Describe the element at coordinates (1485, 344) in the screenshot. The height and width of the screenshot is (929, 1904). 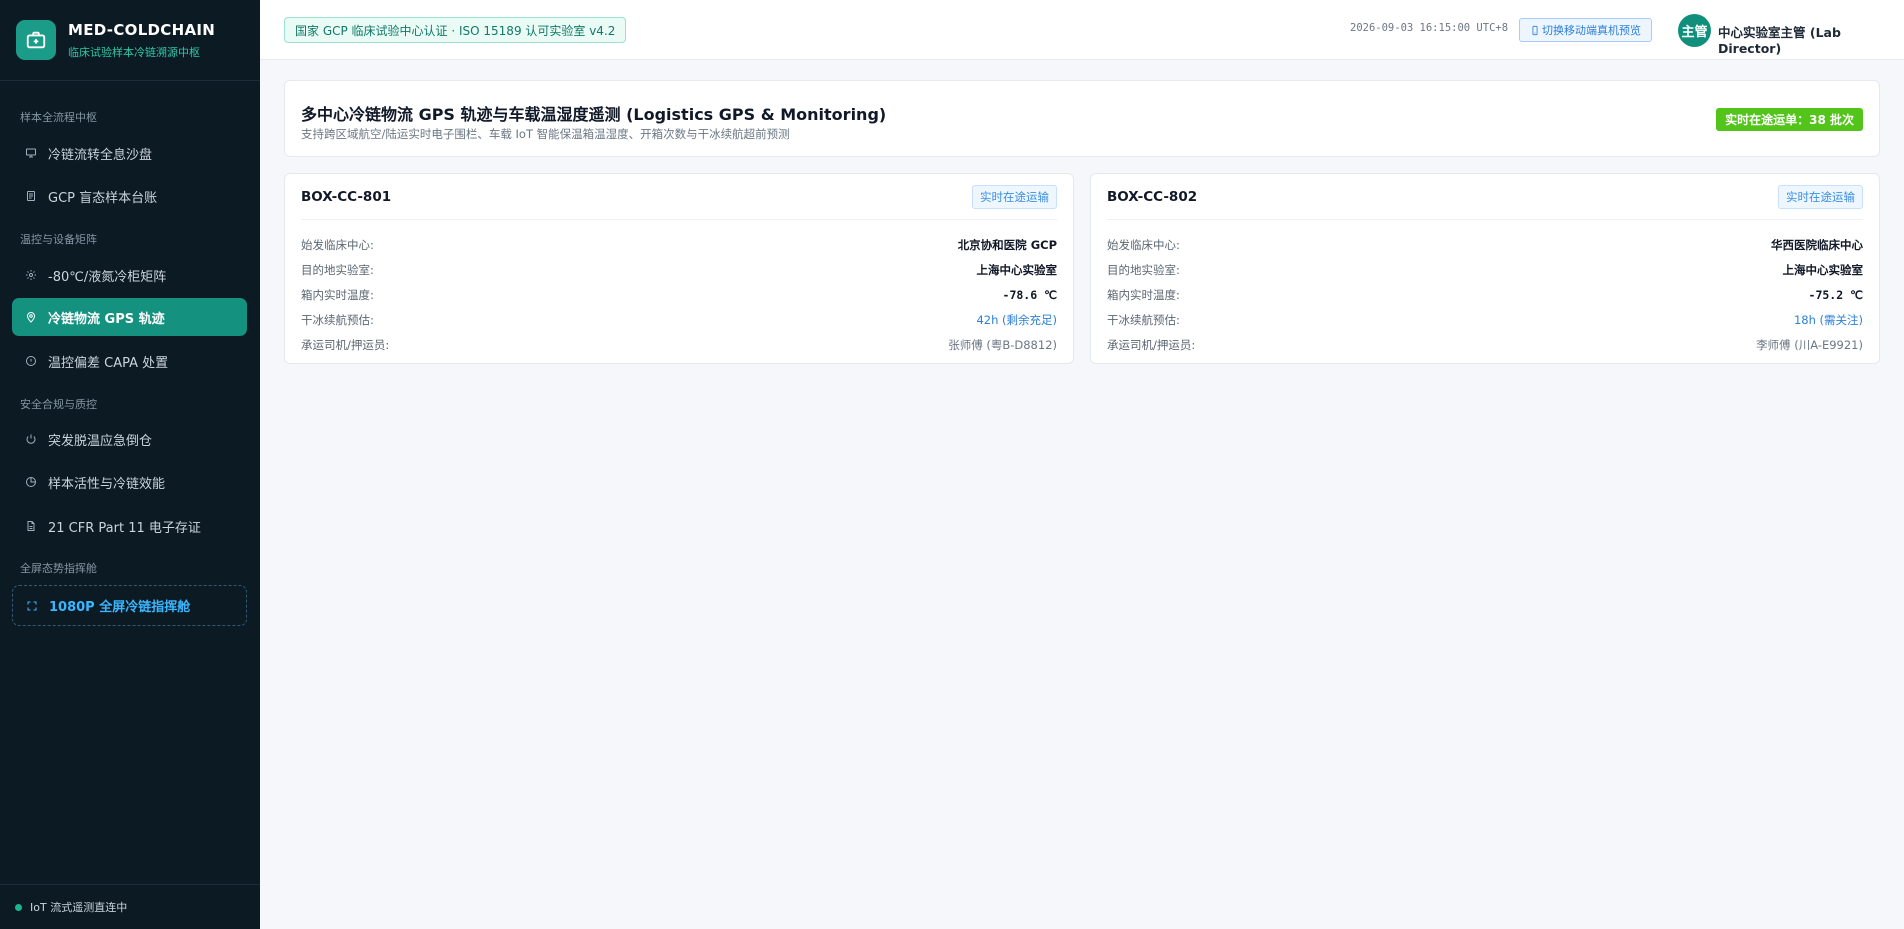
I see `detail-row-driver: 承运司机/押运员: 李师傅 (川A-E9921)` at that location.